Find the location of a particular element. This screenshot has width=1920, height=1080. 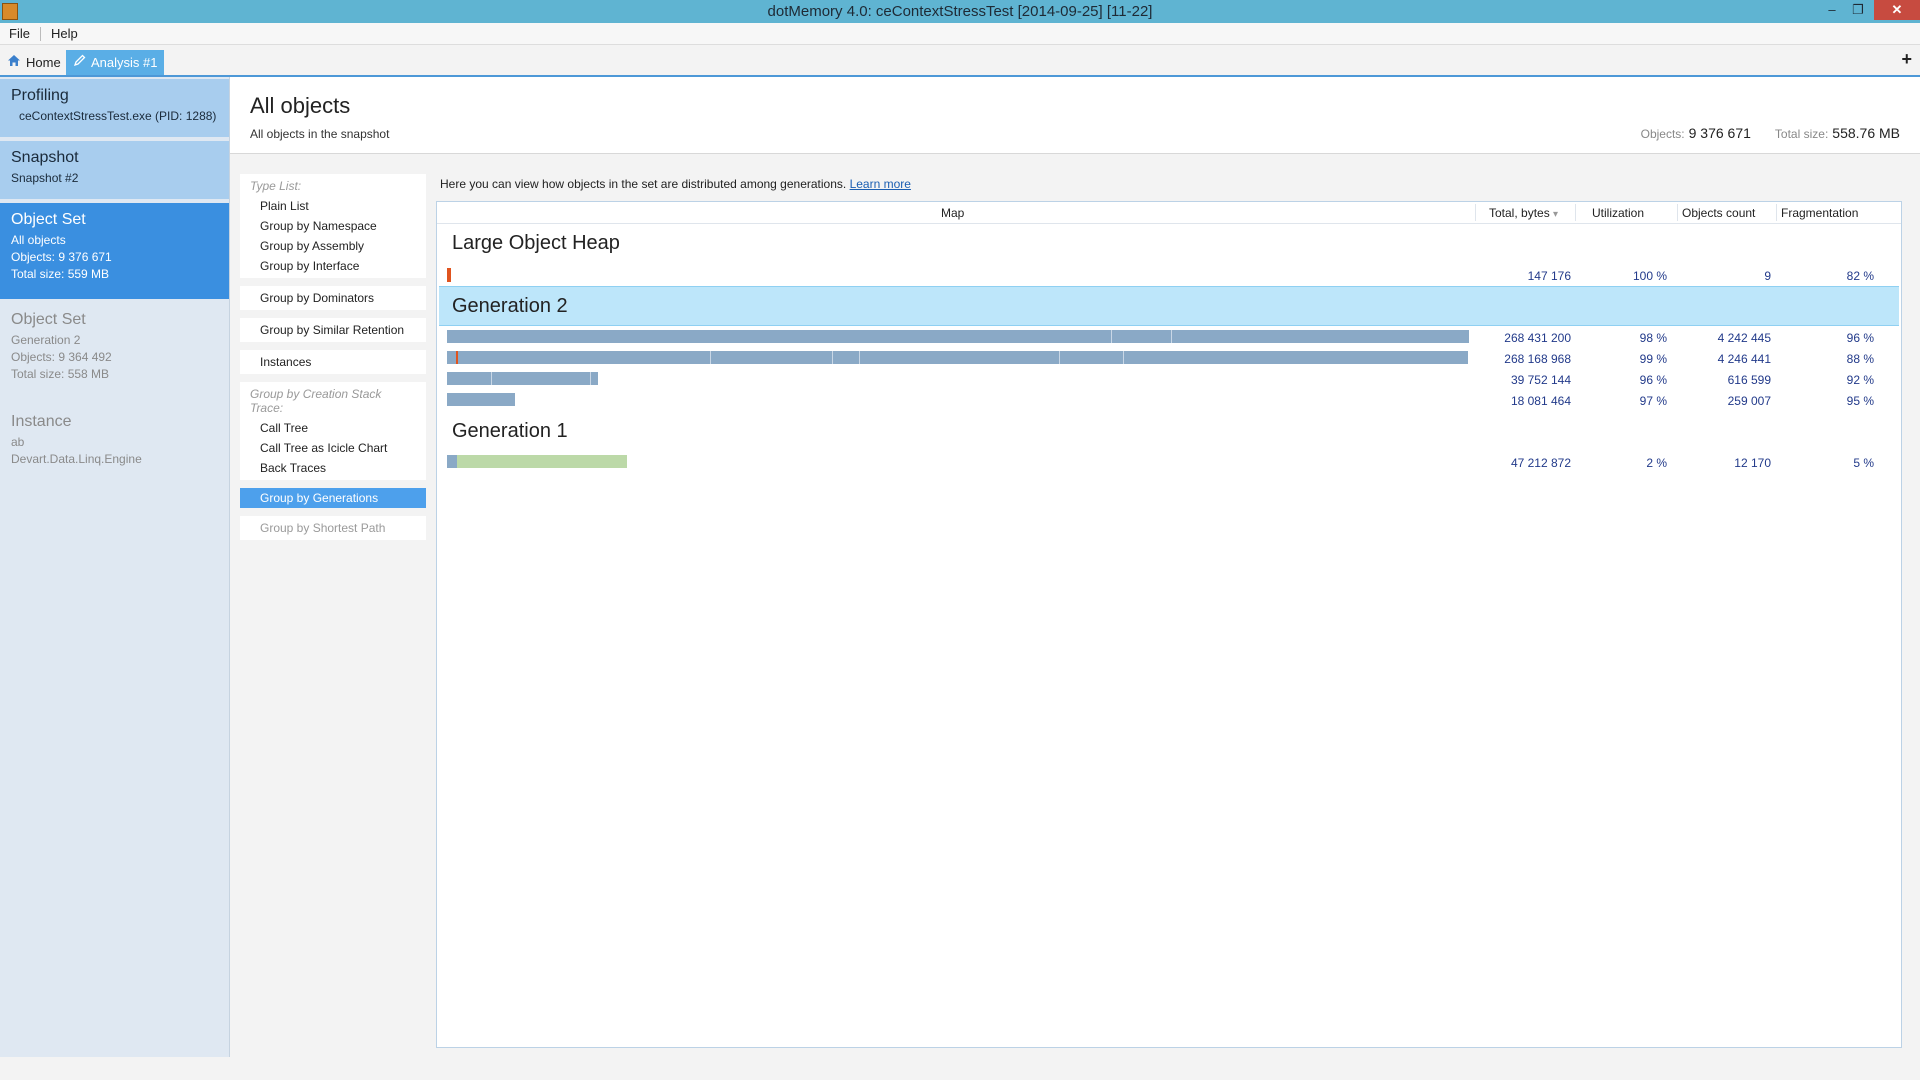

pencil-icon is located at coordinates (79, 62).